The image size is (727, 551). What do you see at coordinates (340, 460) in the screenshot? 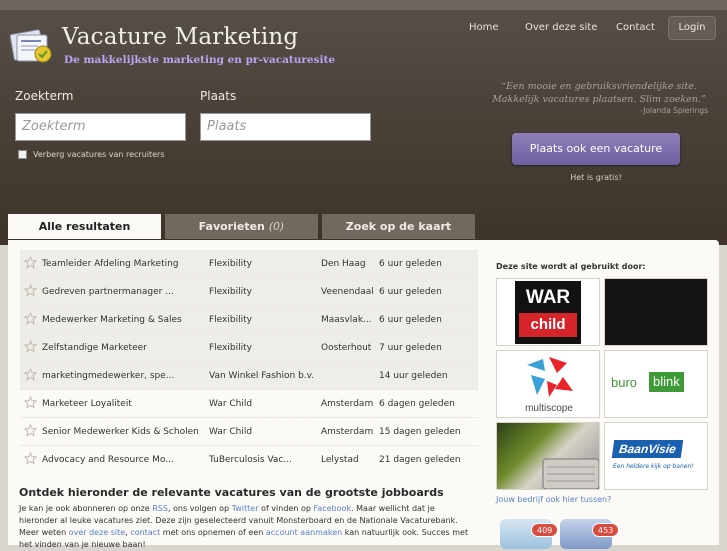
I see `job-city: Lelystad` at bounding box center [340, 460].